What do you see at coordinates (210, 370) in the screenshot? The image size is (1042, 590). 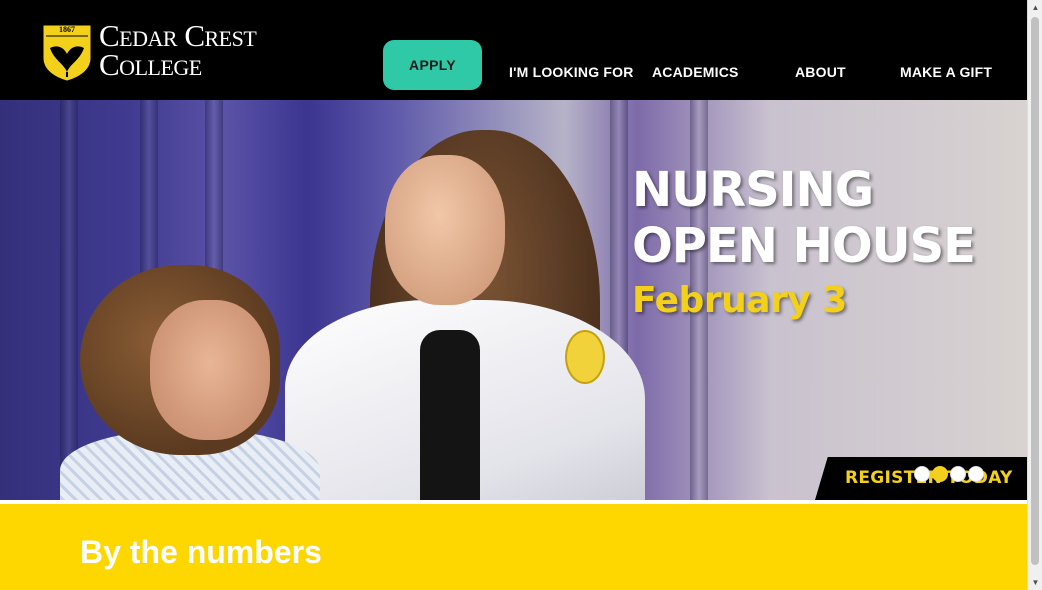 I see `photo-patient-face` at bounding box center [210, 370].